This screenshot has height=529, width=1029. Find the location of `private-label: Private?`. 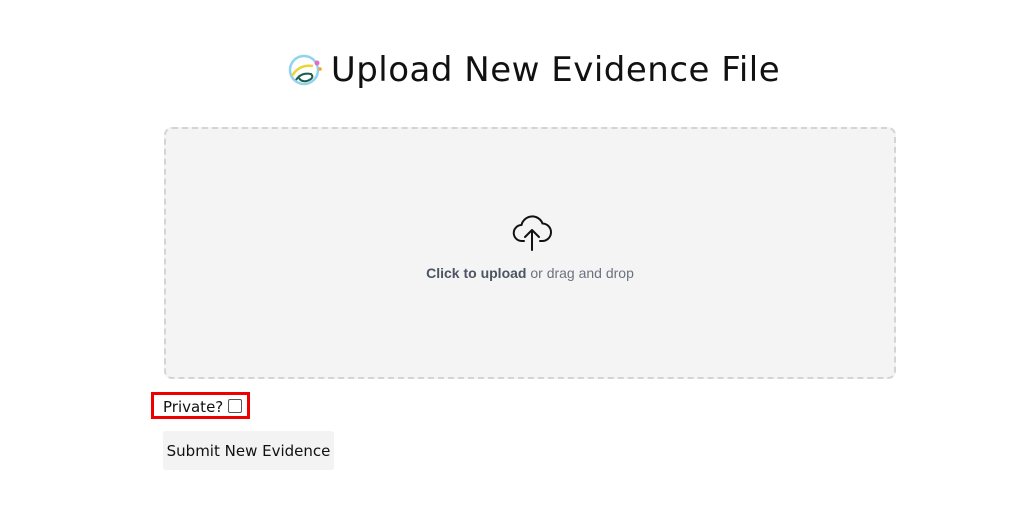

private-label: Private? is located at coordinates (193, 407).